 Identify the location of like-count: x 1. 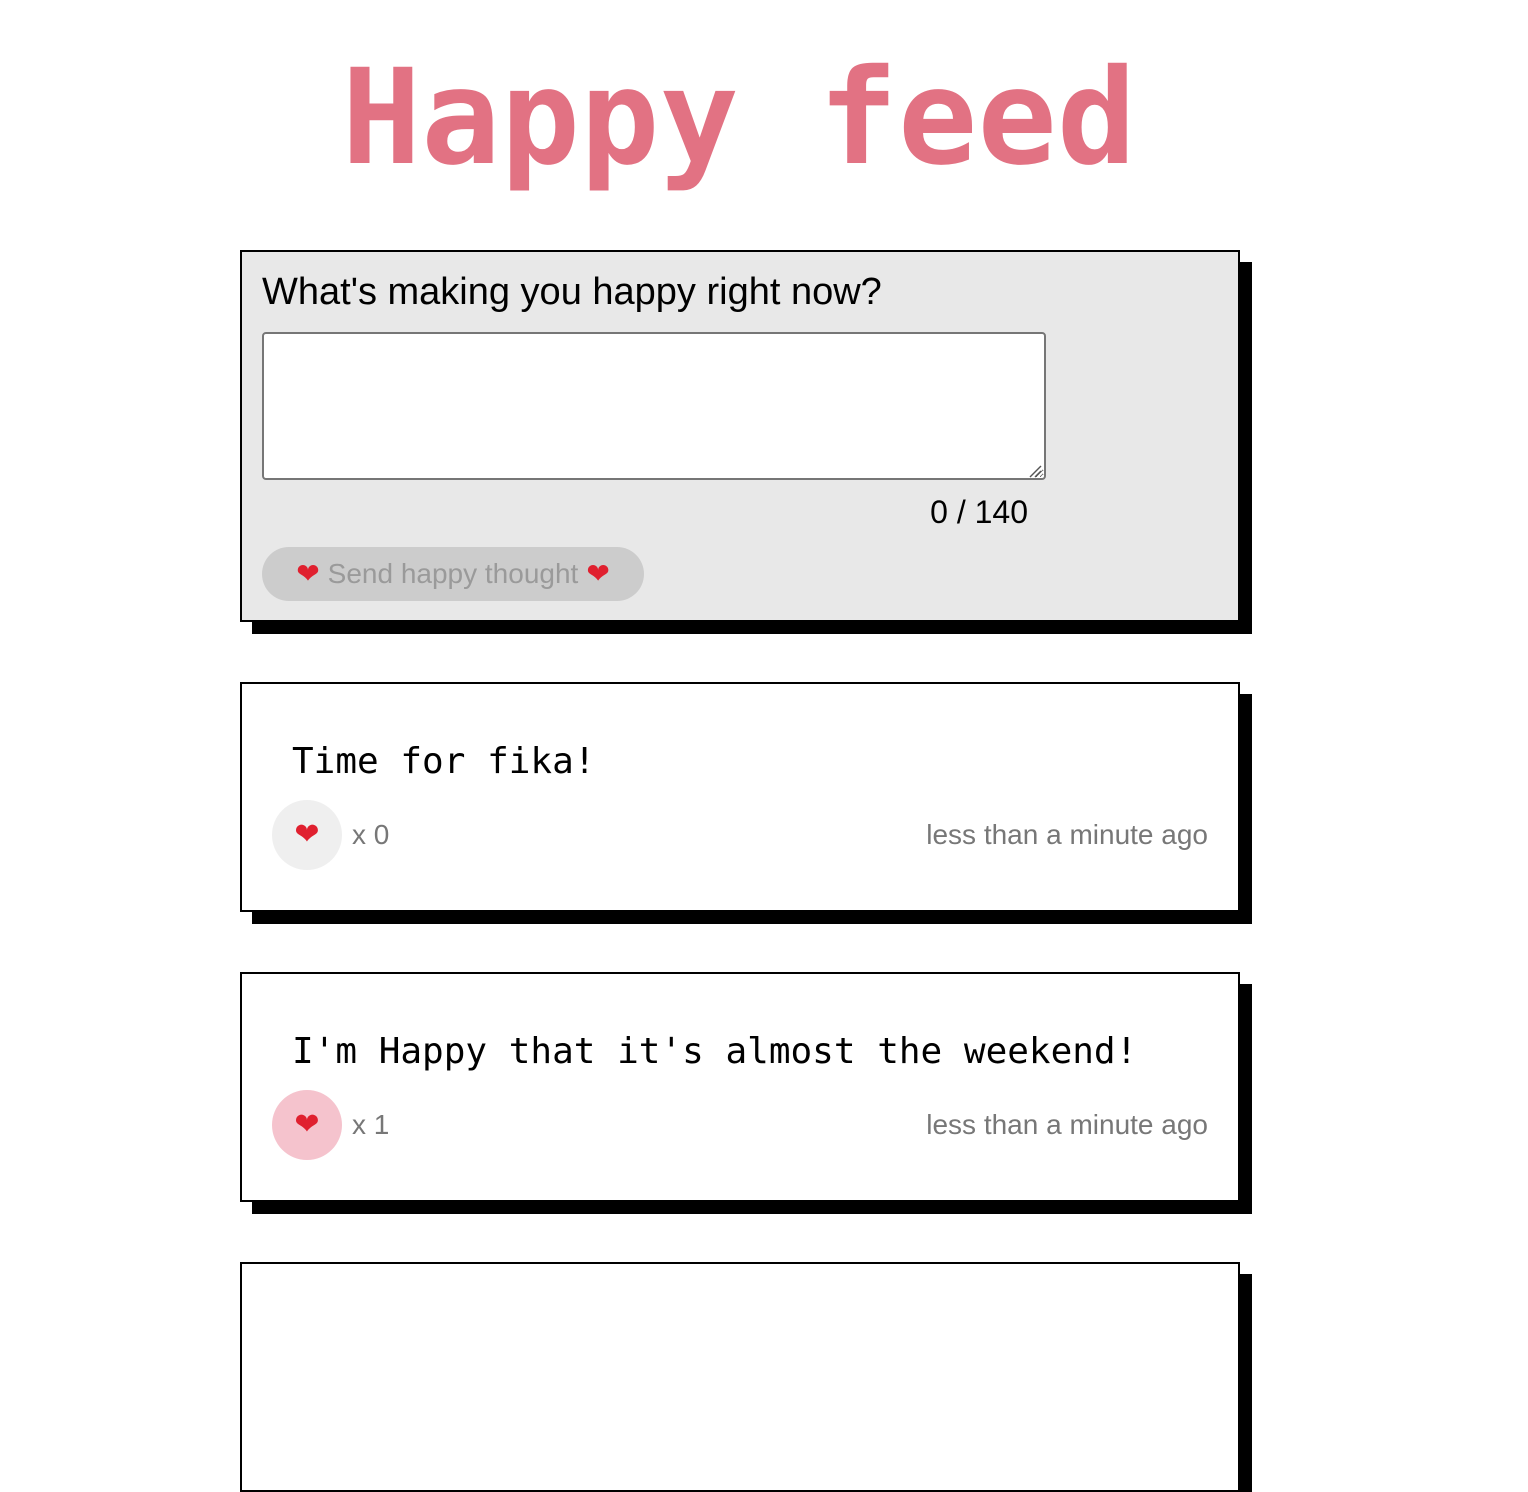
(371, 1124).